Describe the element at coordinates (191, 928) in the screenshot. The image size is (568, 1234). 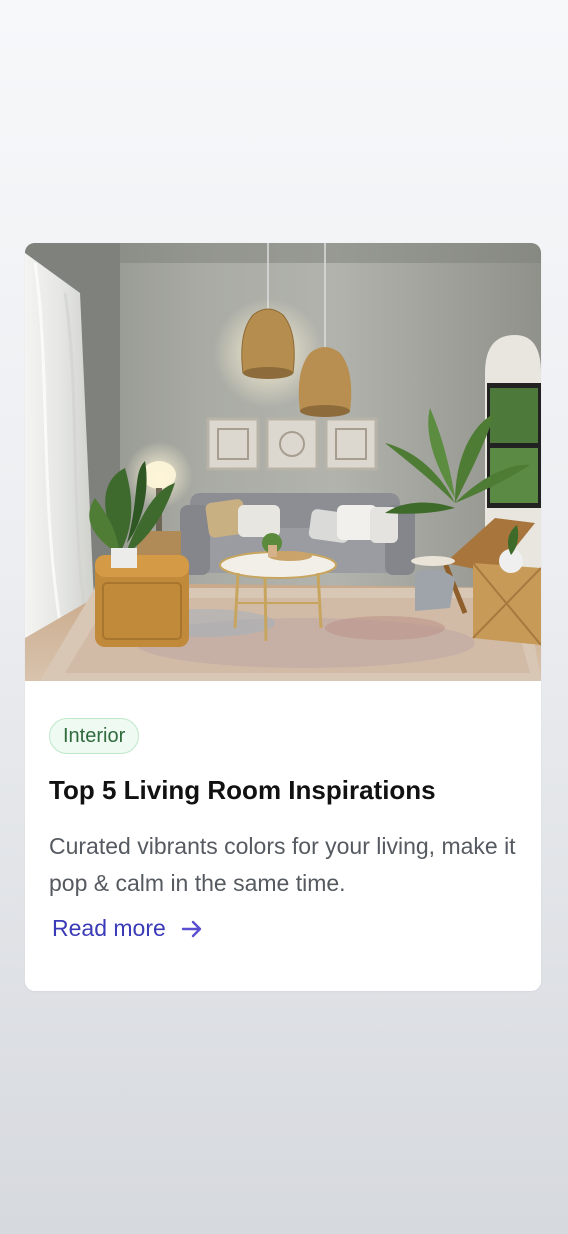
I see `arrow-right-icon` at that location.